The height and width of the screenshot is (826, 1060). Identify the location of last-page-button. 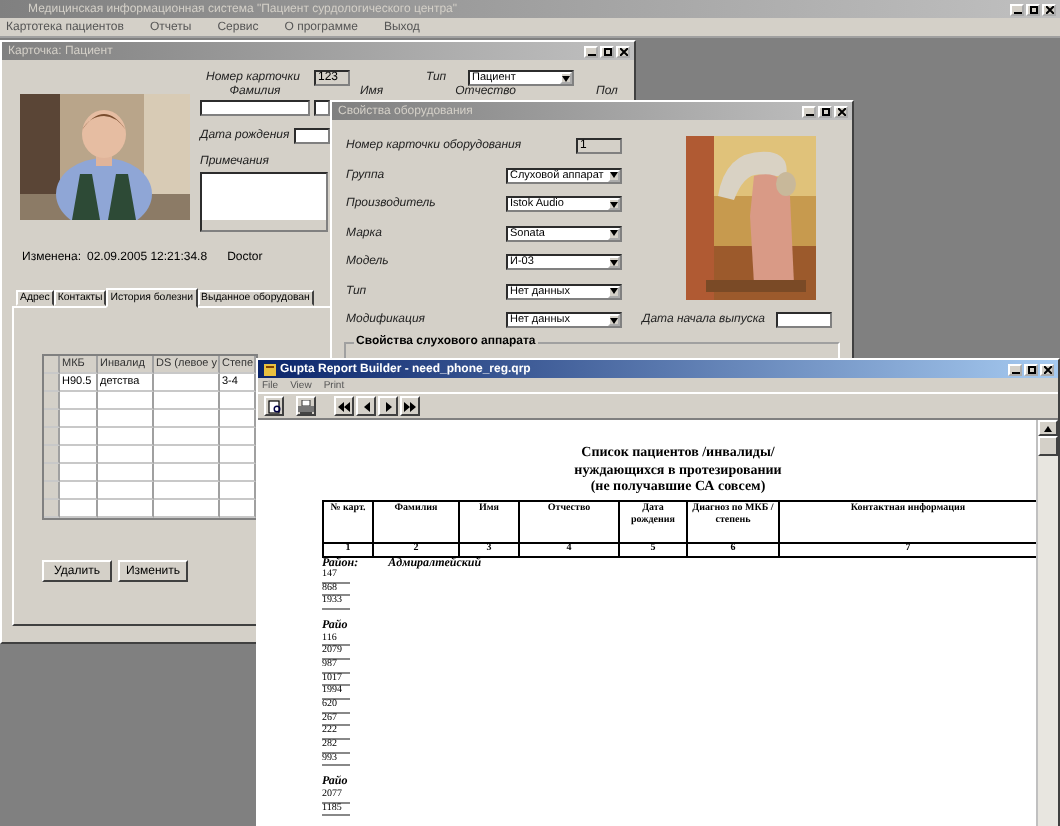
(410, 406).